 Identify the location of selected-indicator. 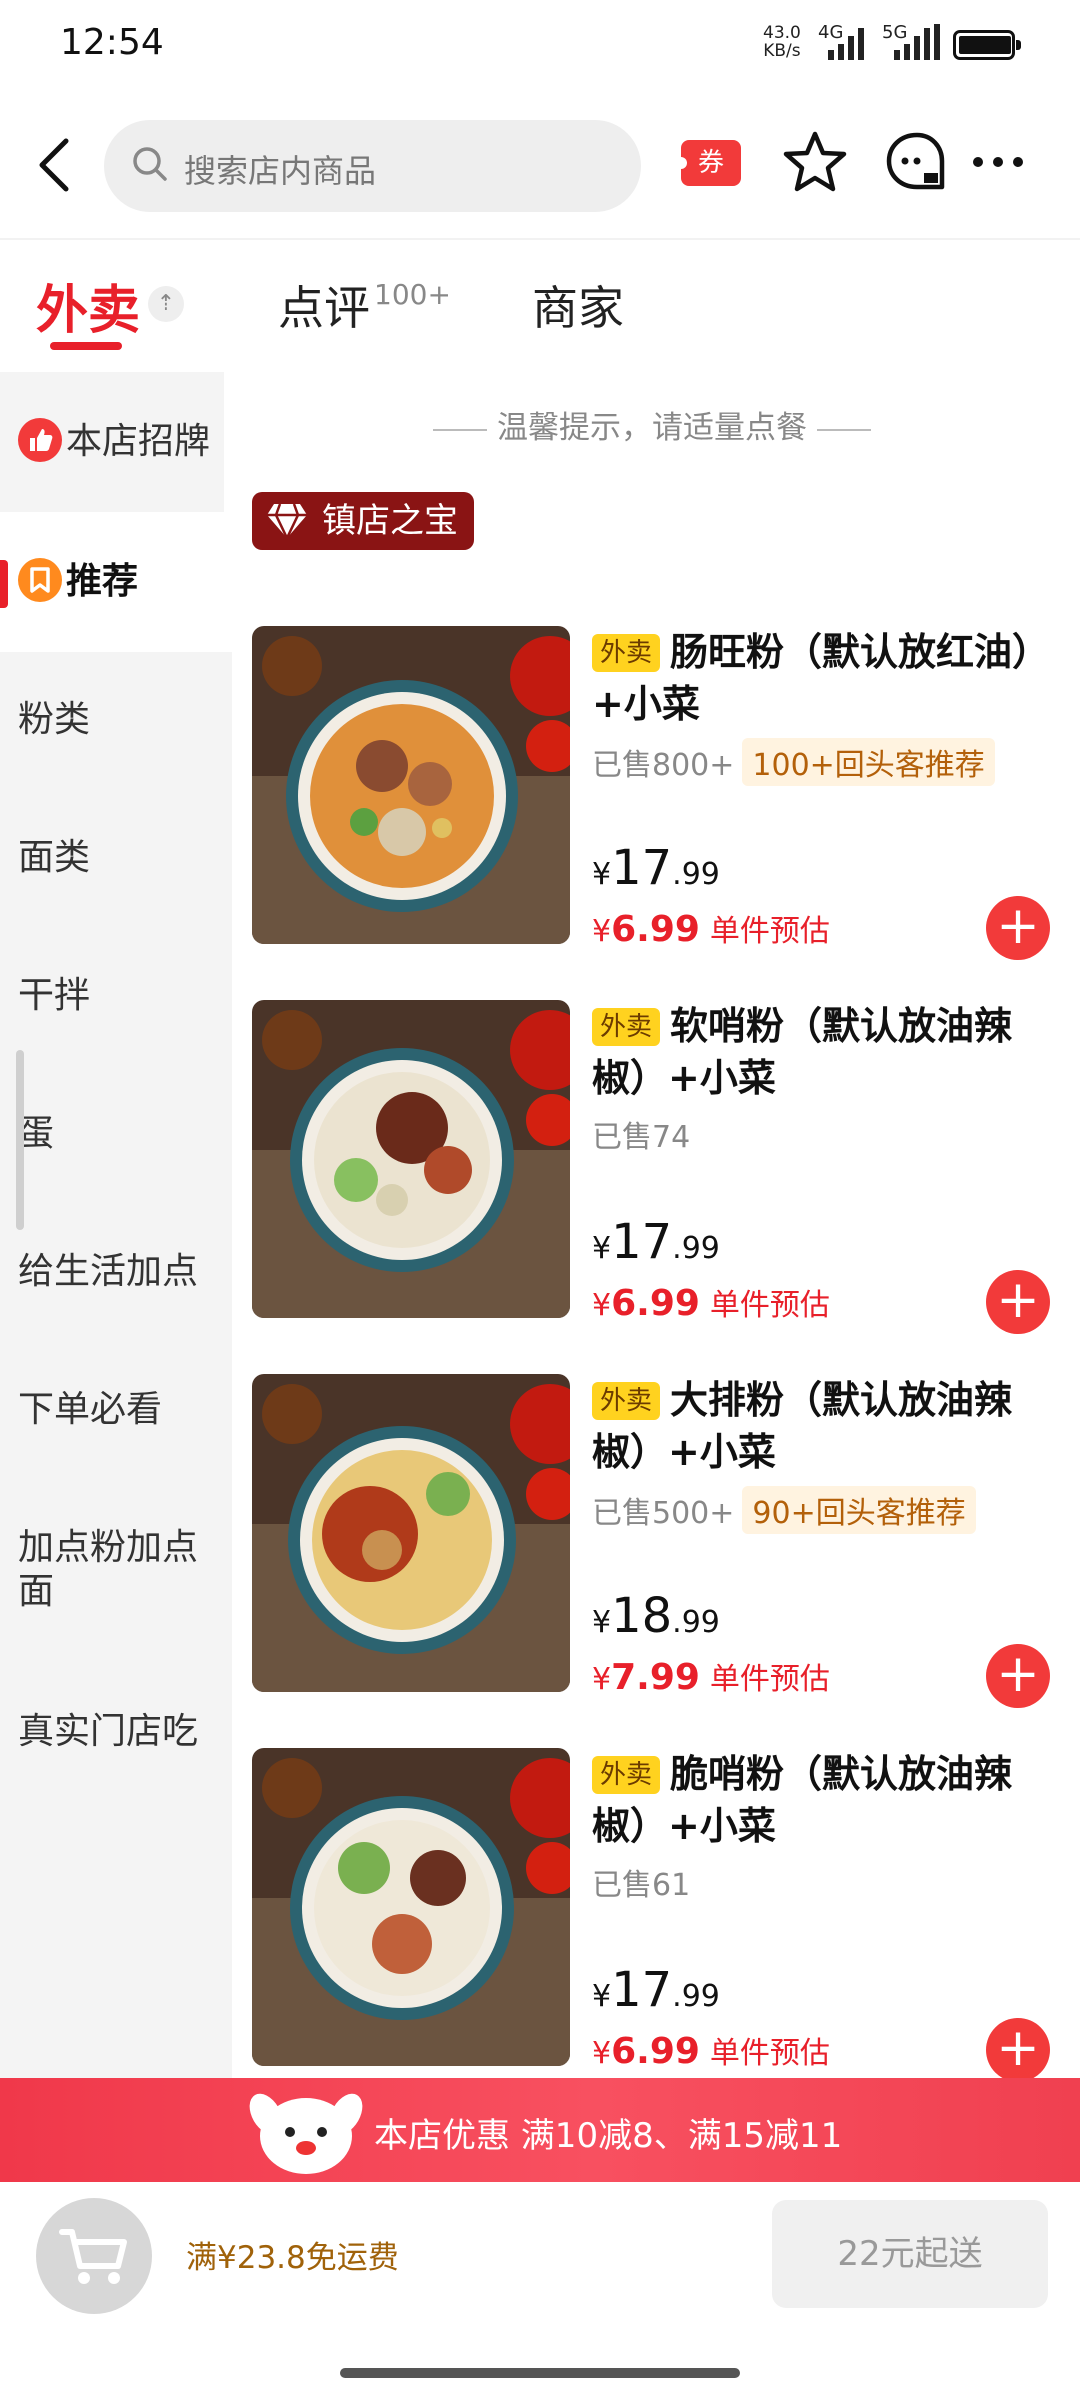
(4, 584).